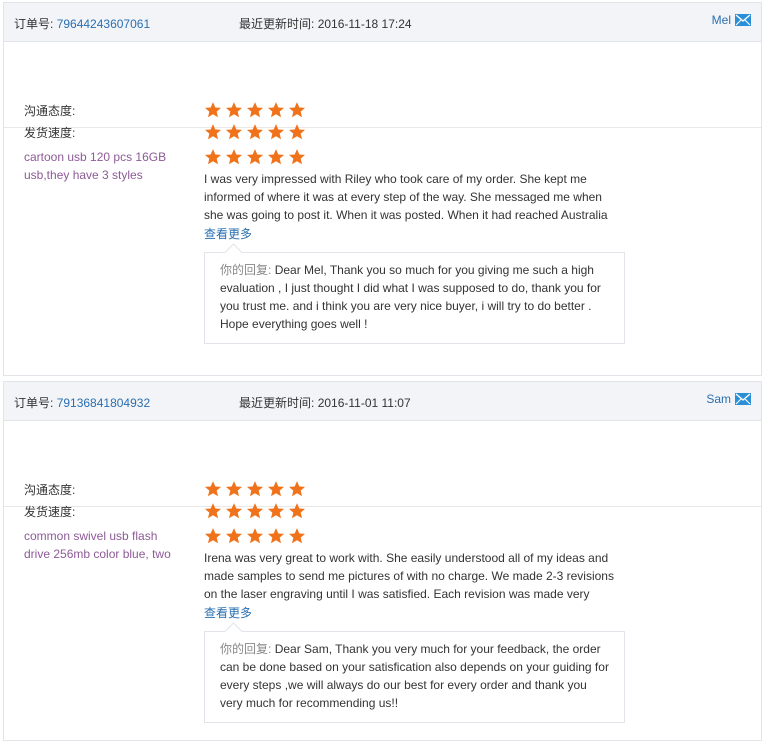 The width and height of the screenshot is (770, 741). I want to click on updated-time: 最近更新时间: 2016-11-01 11:07, so click(325, 402).